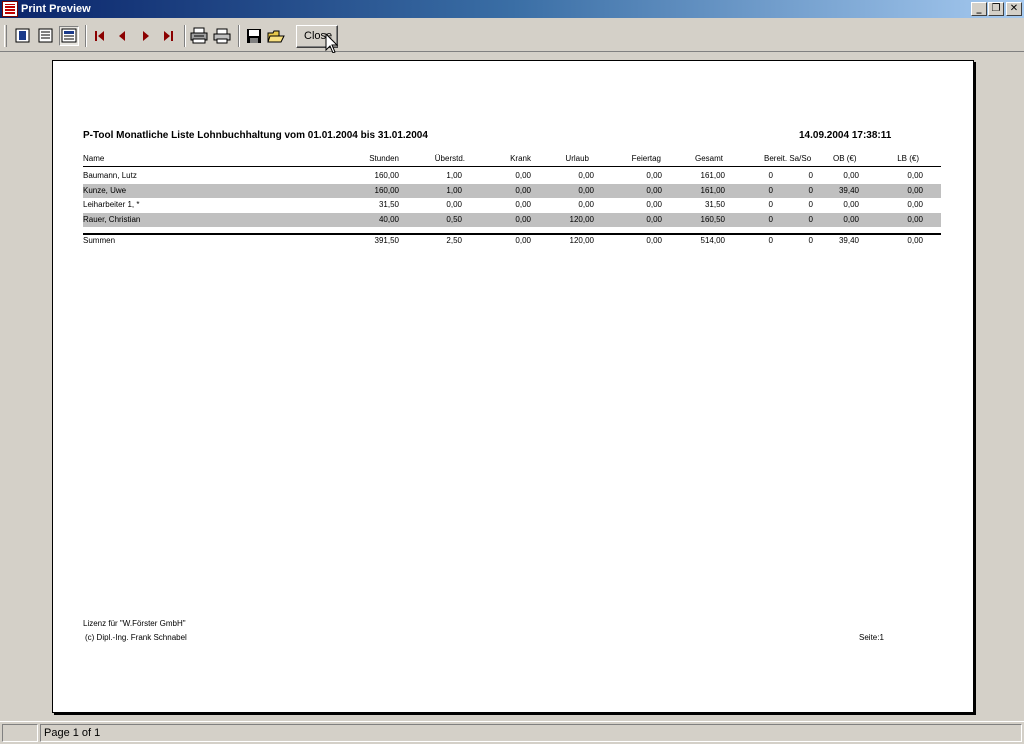  I want to click on open-folder-icon, so click(276, 36).